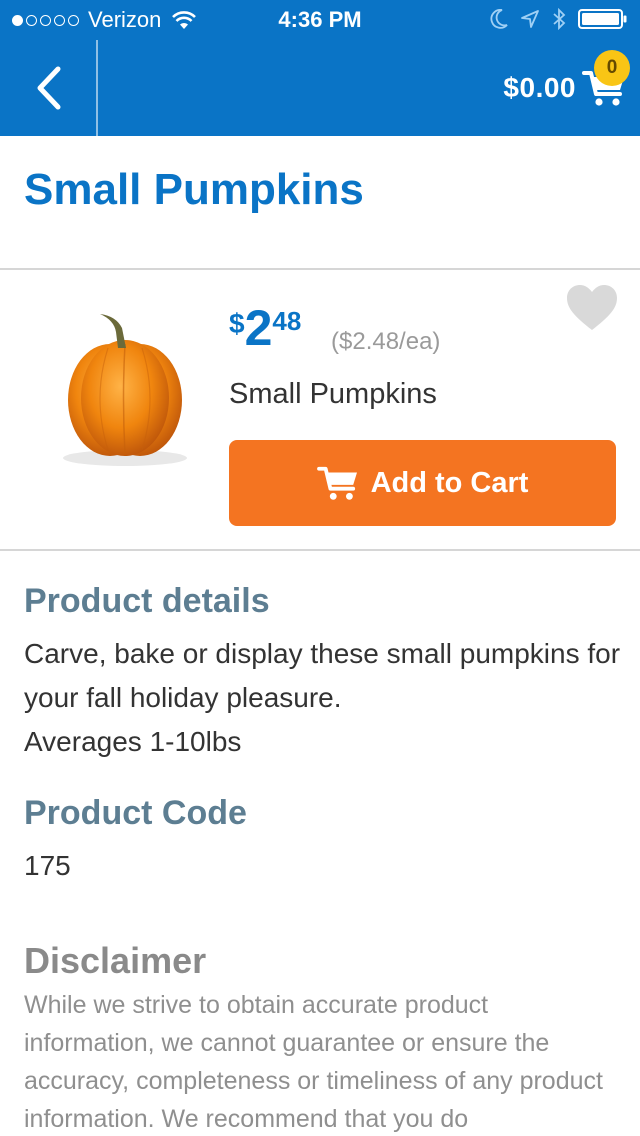 The height and width of the screenshot is (1136, 640). I want to click on navigation-bar: $0.00 0, so click(320, 88).